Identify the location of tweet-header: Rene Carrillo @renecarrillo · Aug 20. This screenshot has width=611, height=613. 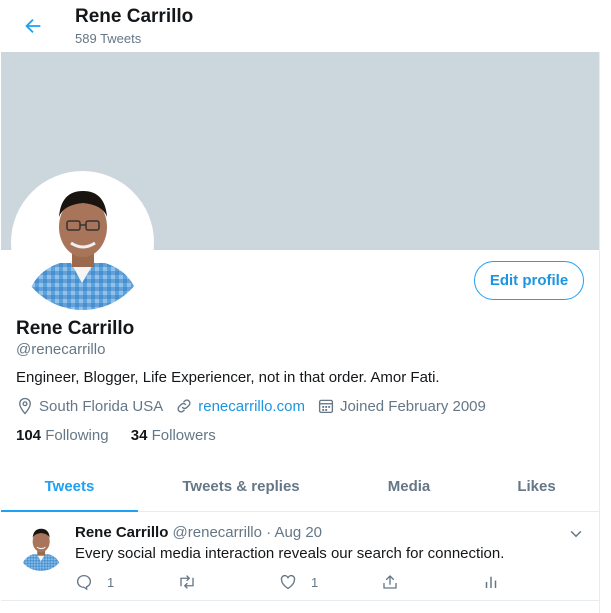
(198, 532).